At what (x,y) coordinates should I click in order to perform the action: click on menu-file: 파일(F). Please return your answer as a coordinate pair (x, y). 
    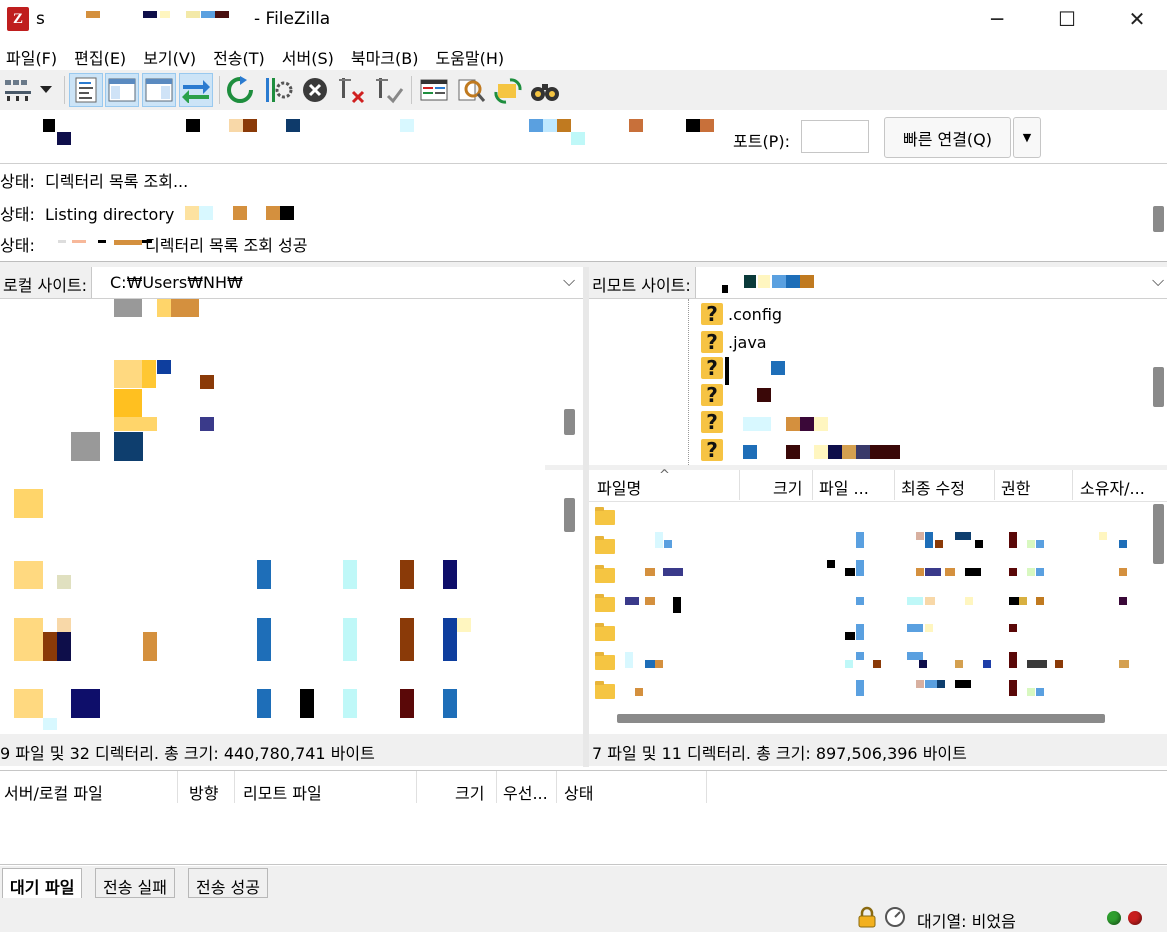
    Looking at the image, I should click on (34, 55).